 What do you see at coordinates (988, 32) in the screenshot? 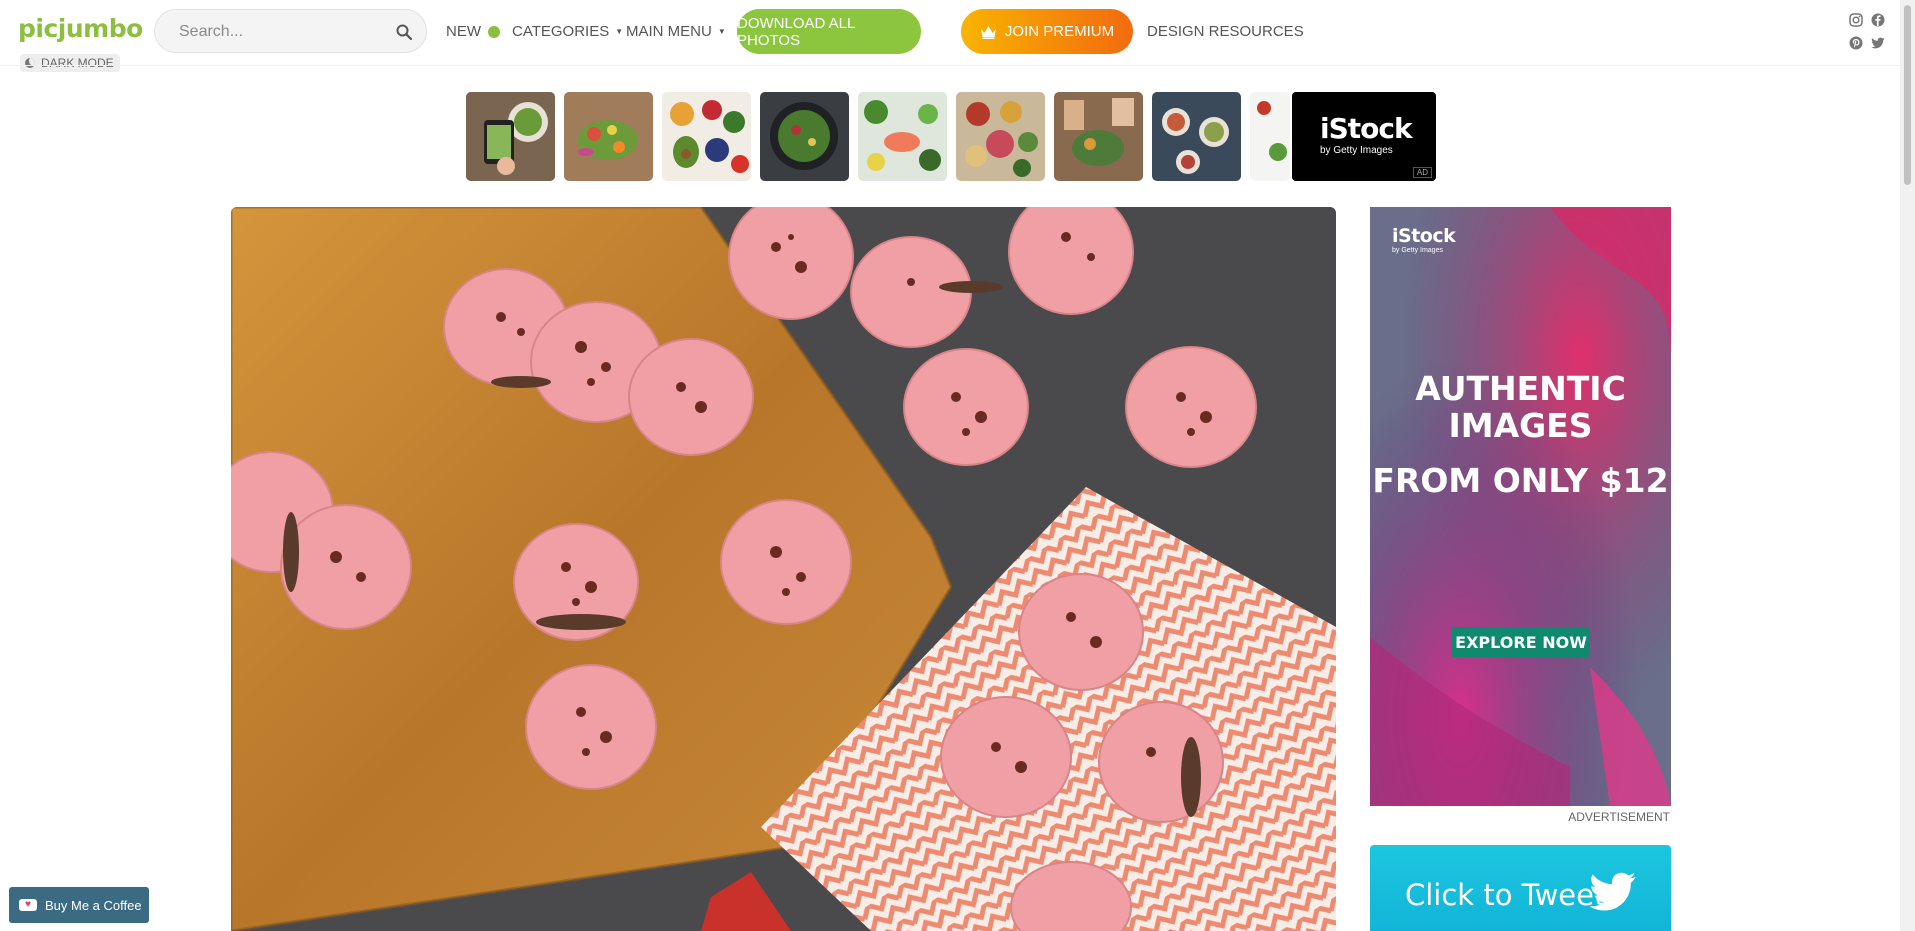
I see `crown-icon` at bounding box center [988, 32].